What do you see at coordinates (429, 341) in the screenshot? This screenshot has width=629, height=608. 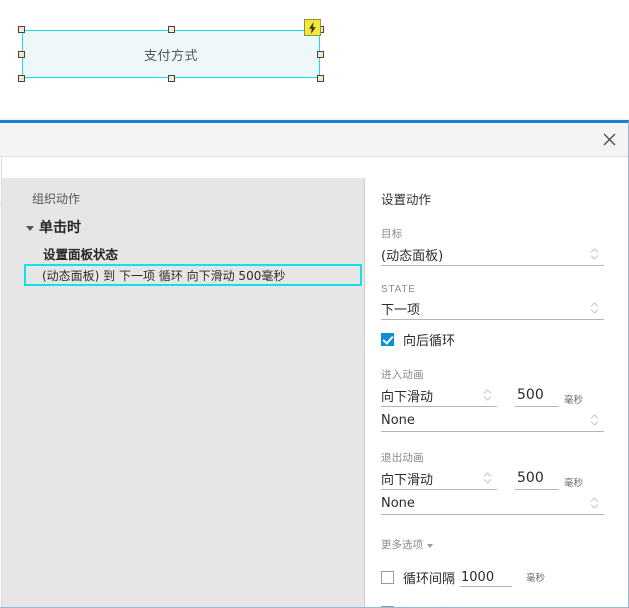 I see `wrap-checkbox-label: 向后循环` at bounding box center [429, 341].